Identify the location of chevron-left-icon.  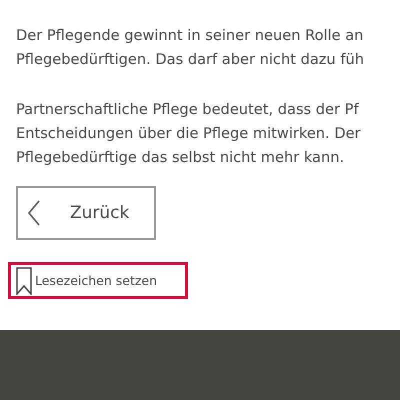
(34, 213).